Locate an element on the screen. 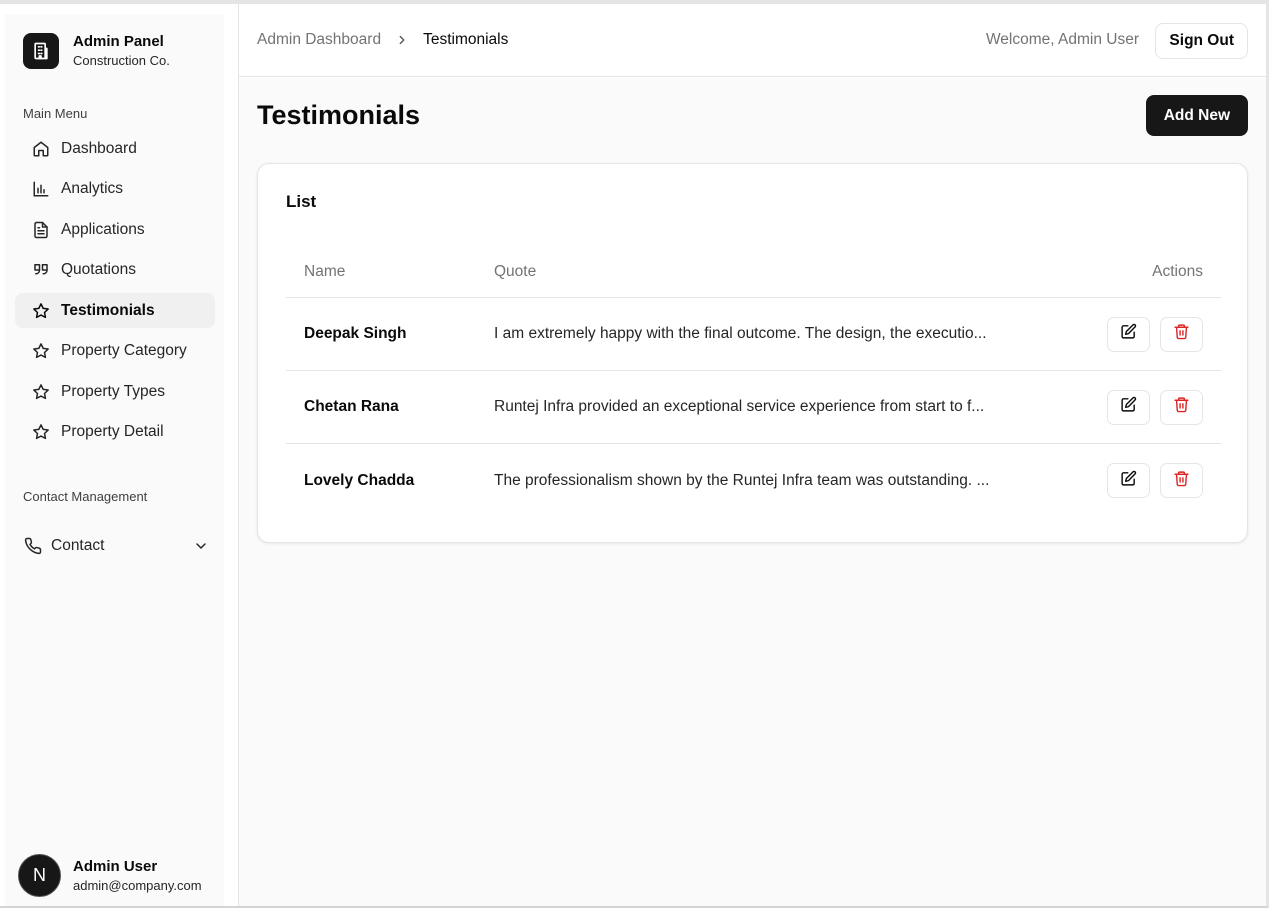  column-header-actions: Actions is located at coordinates (1177, 271).